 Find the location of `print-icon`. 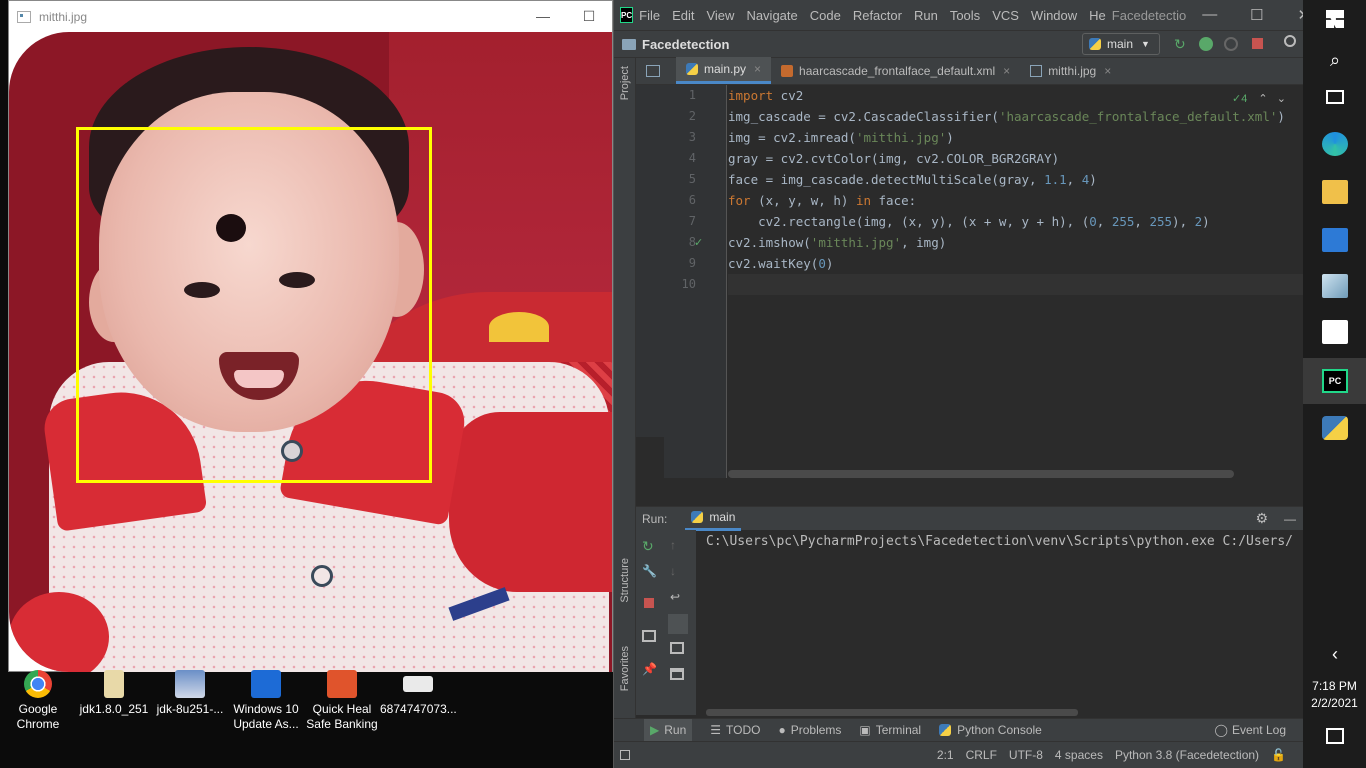

print-icon is located at coordinates (677, 648).